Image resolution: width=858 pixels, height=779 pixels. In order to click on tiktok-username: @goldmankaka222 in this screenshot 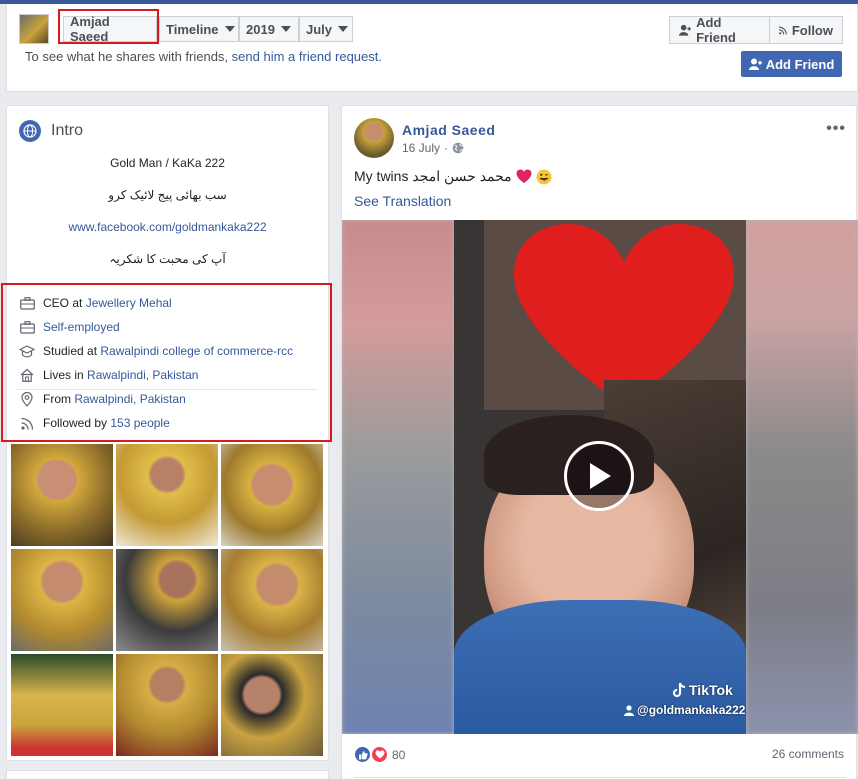, I will do `click(684, 710)`.